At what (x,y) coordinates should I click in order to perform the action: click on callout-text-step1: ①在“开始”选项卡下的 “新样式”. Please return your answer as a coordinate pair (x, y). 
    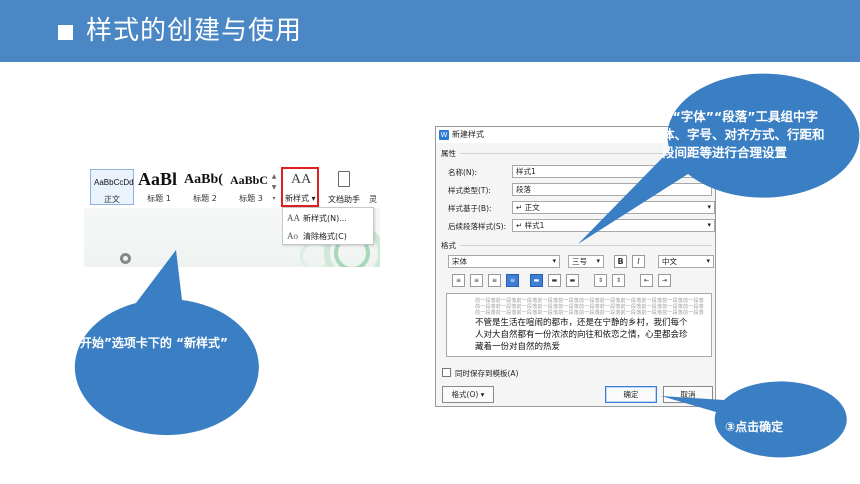
    Looking at the image, I should click on (139, 343).